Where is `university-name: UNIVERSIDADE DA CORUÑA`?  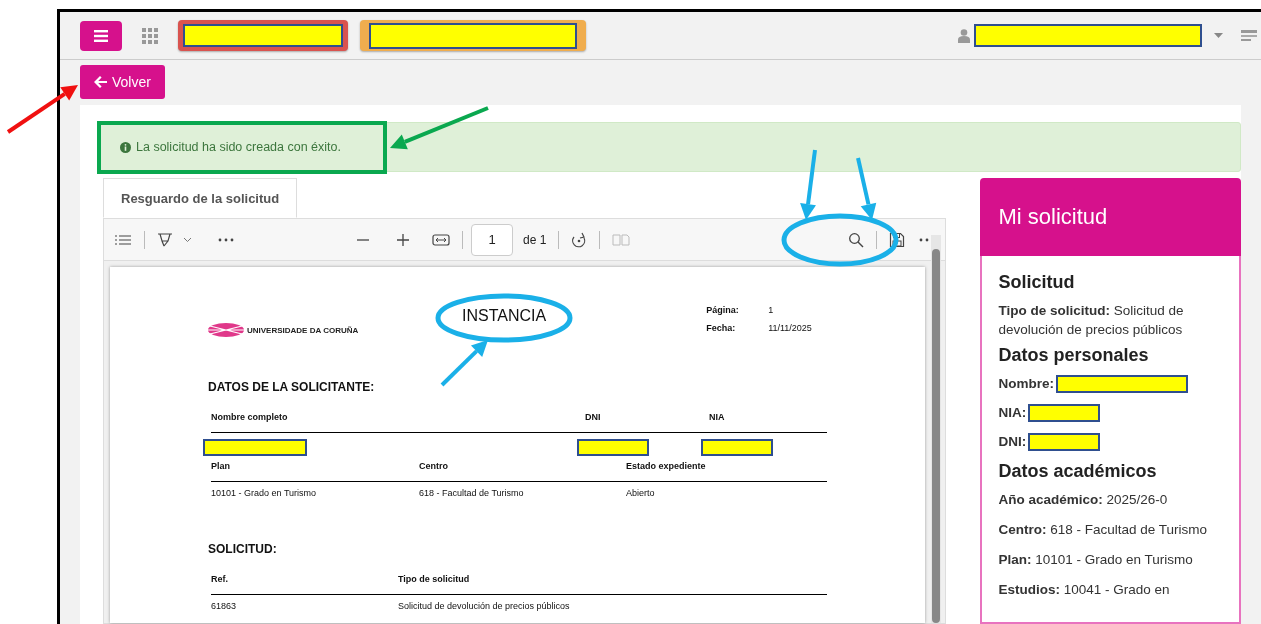 university-name: UNIVERSIDADE DA CORUÑA is located at coordinates (303, 330).